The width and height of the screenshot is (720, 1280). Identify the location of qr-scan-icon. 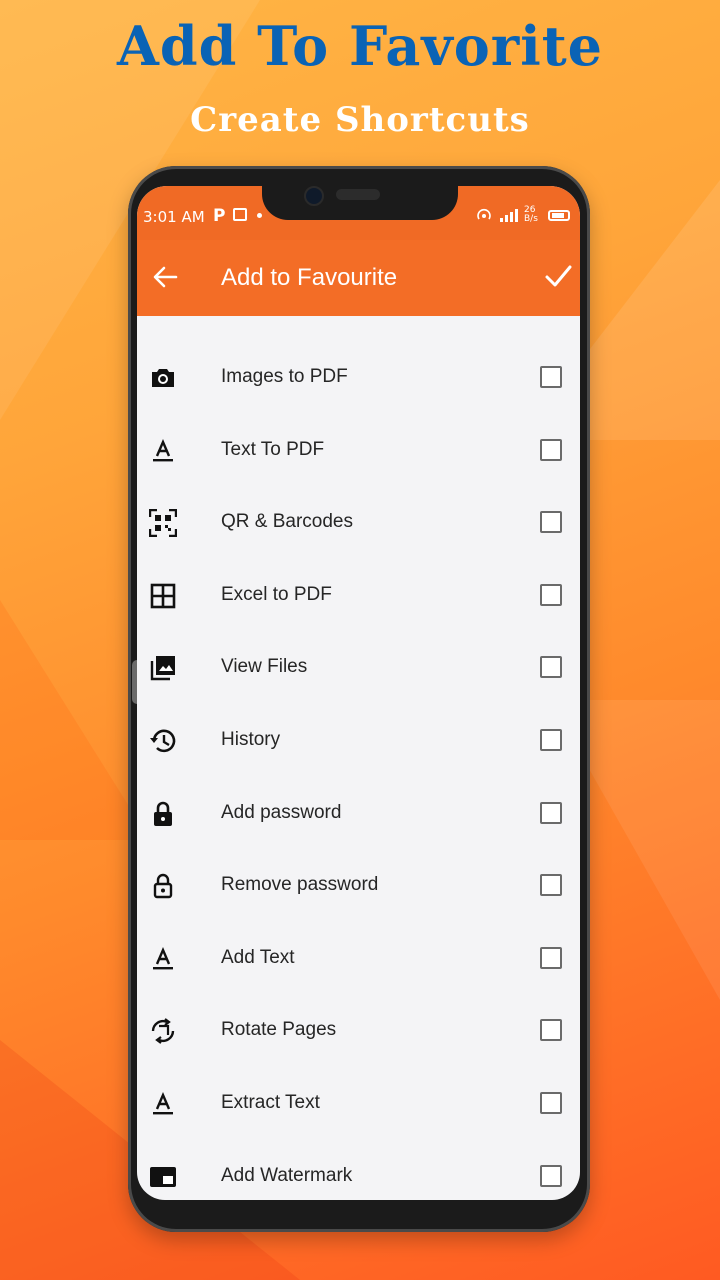
(163, 523).